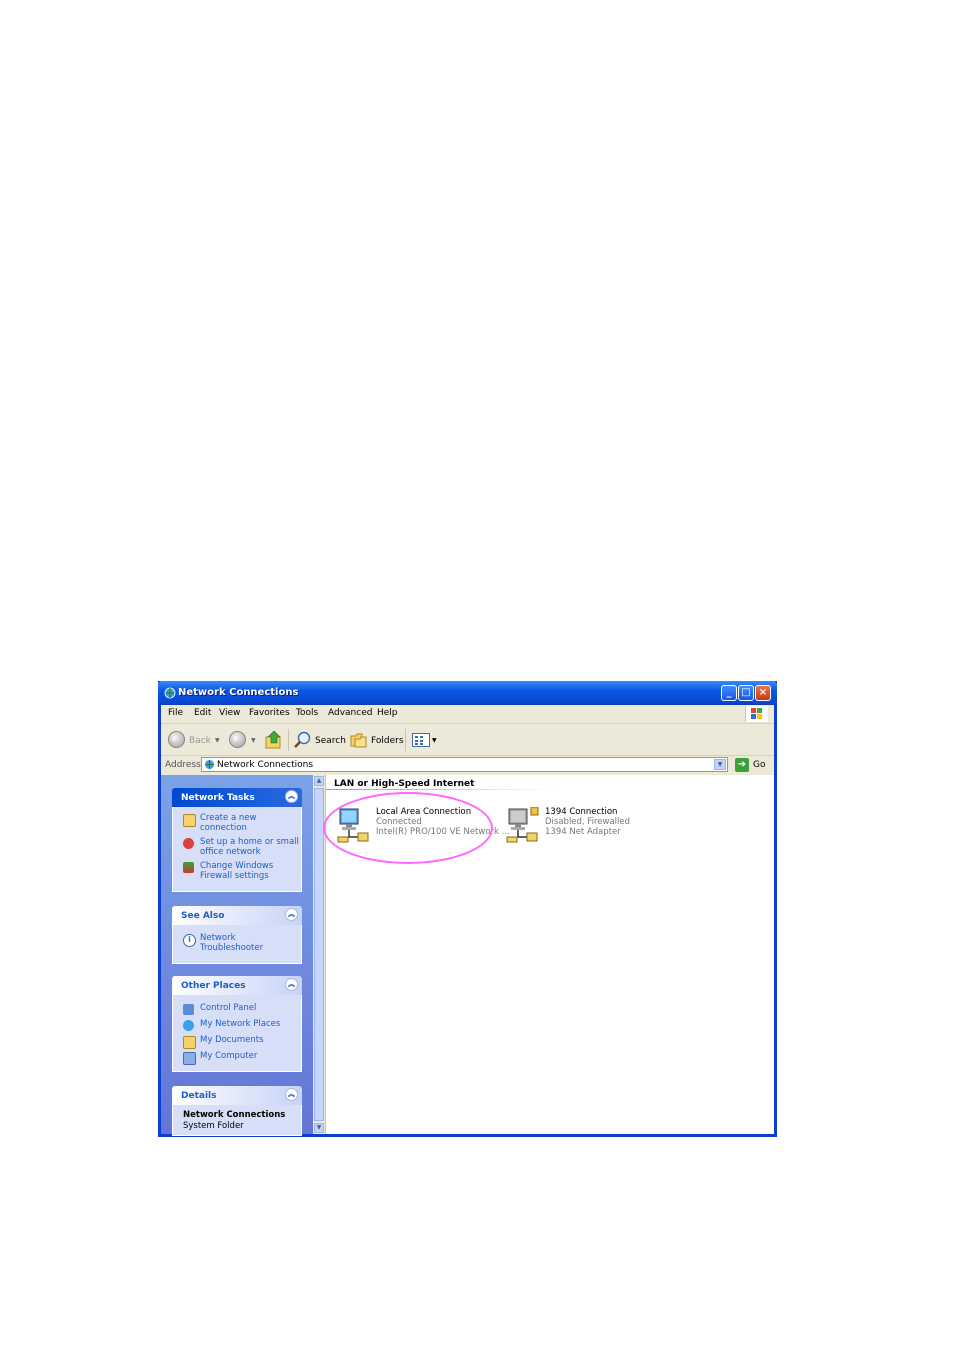 Image resolution: width=954 pixels, height=1350 pixels. Describe the element at coordinates (588, 822) in the screenshot. I see `connection-status: Disabled, Firewalled` at that location.